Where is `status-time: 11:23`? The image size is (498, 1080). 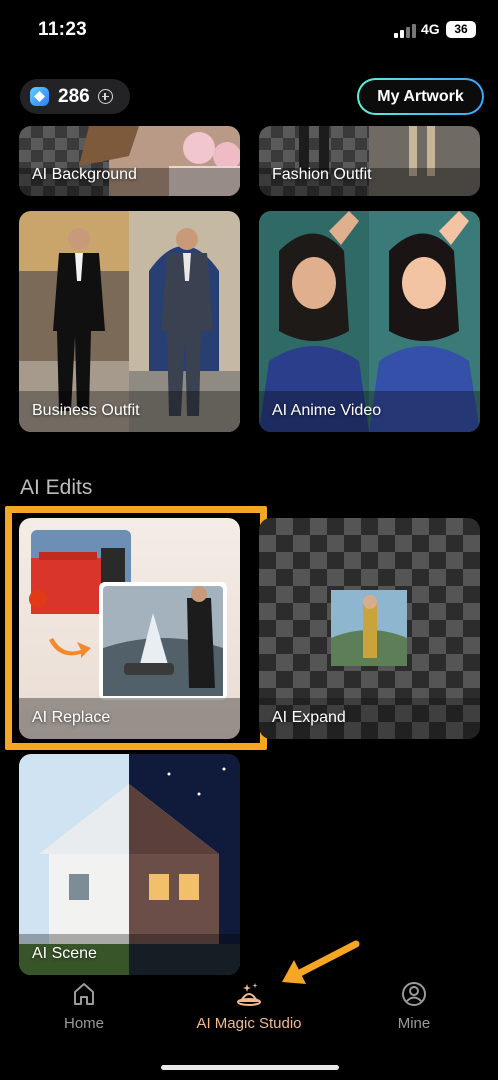 status-time: 11:23 is located at coordinates (63, 29).